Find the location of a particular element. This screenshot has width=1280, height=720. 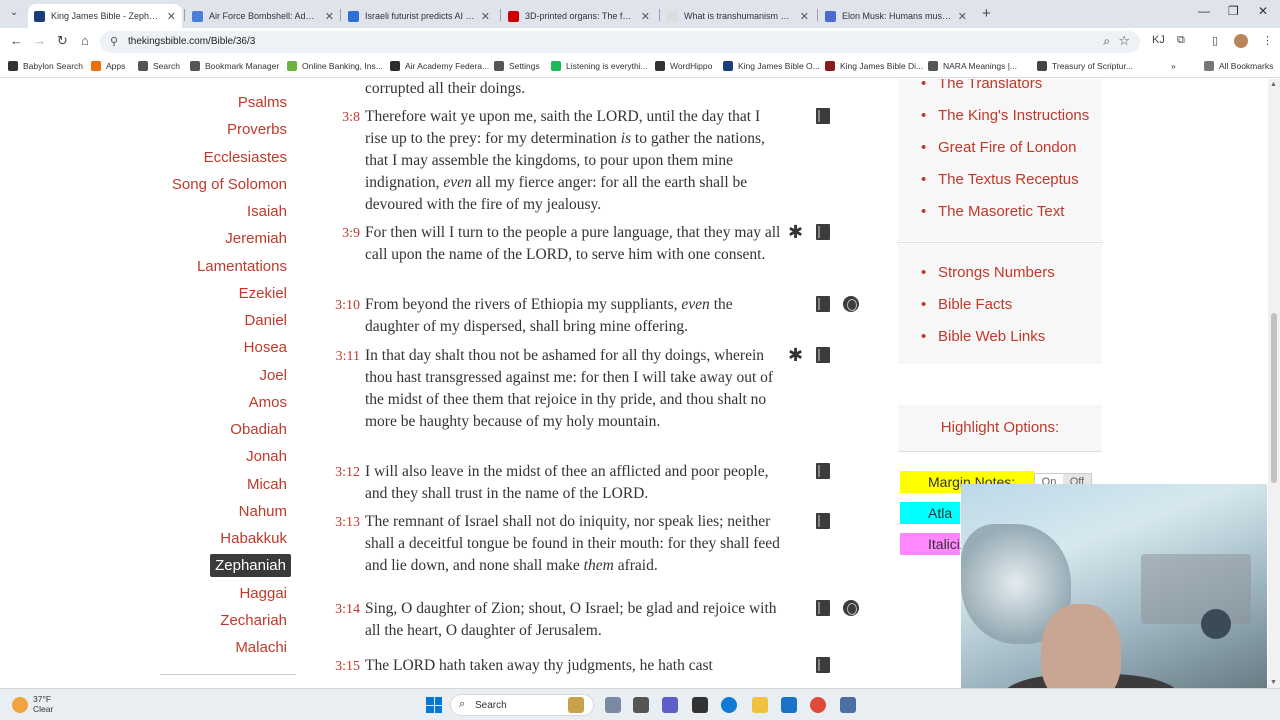

address-bar: ⚲ thekingsbible.com/Bible/36/3 ⌕ ☆ is located at coordinates (620, 42).